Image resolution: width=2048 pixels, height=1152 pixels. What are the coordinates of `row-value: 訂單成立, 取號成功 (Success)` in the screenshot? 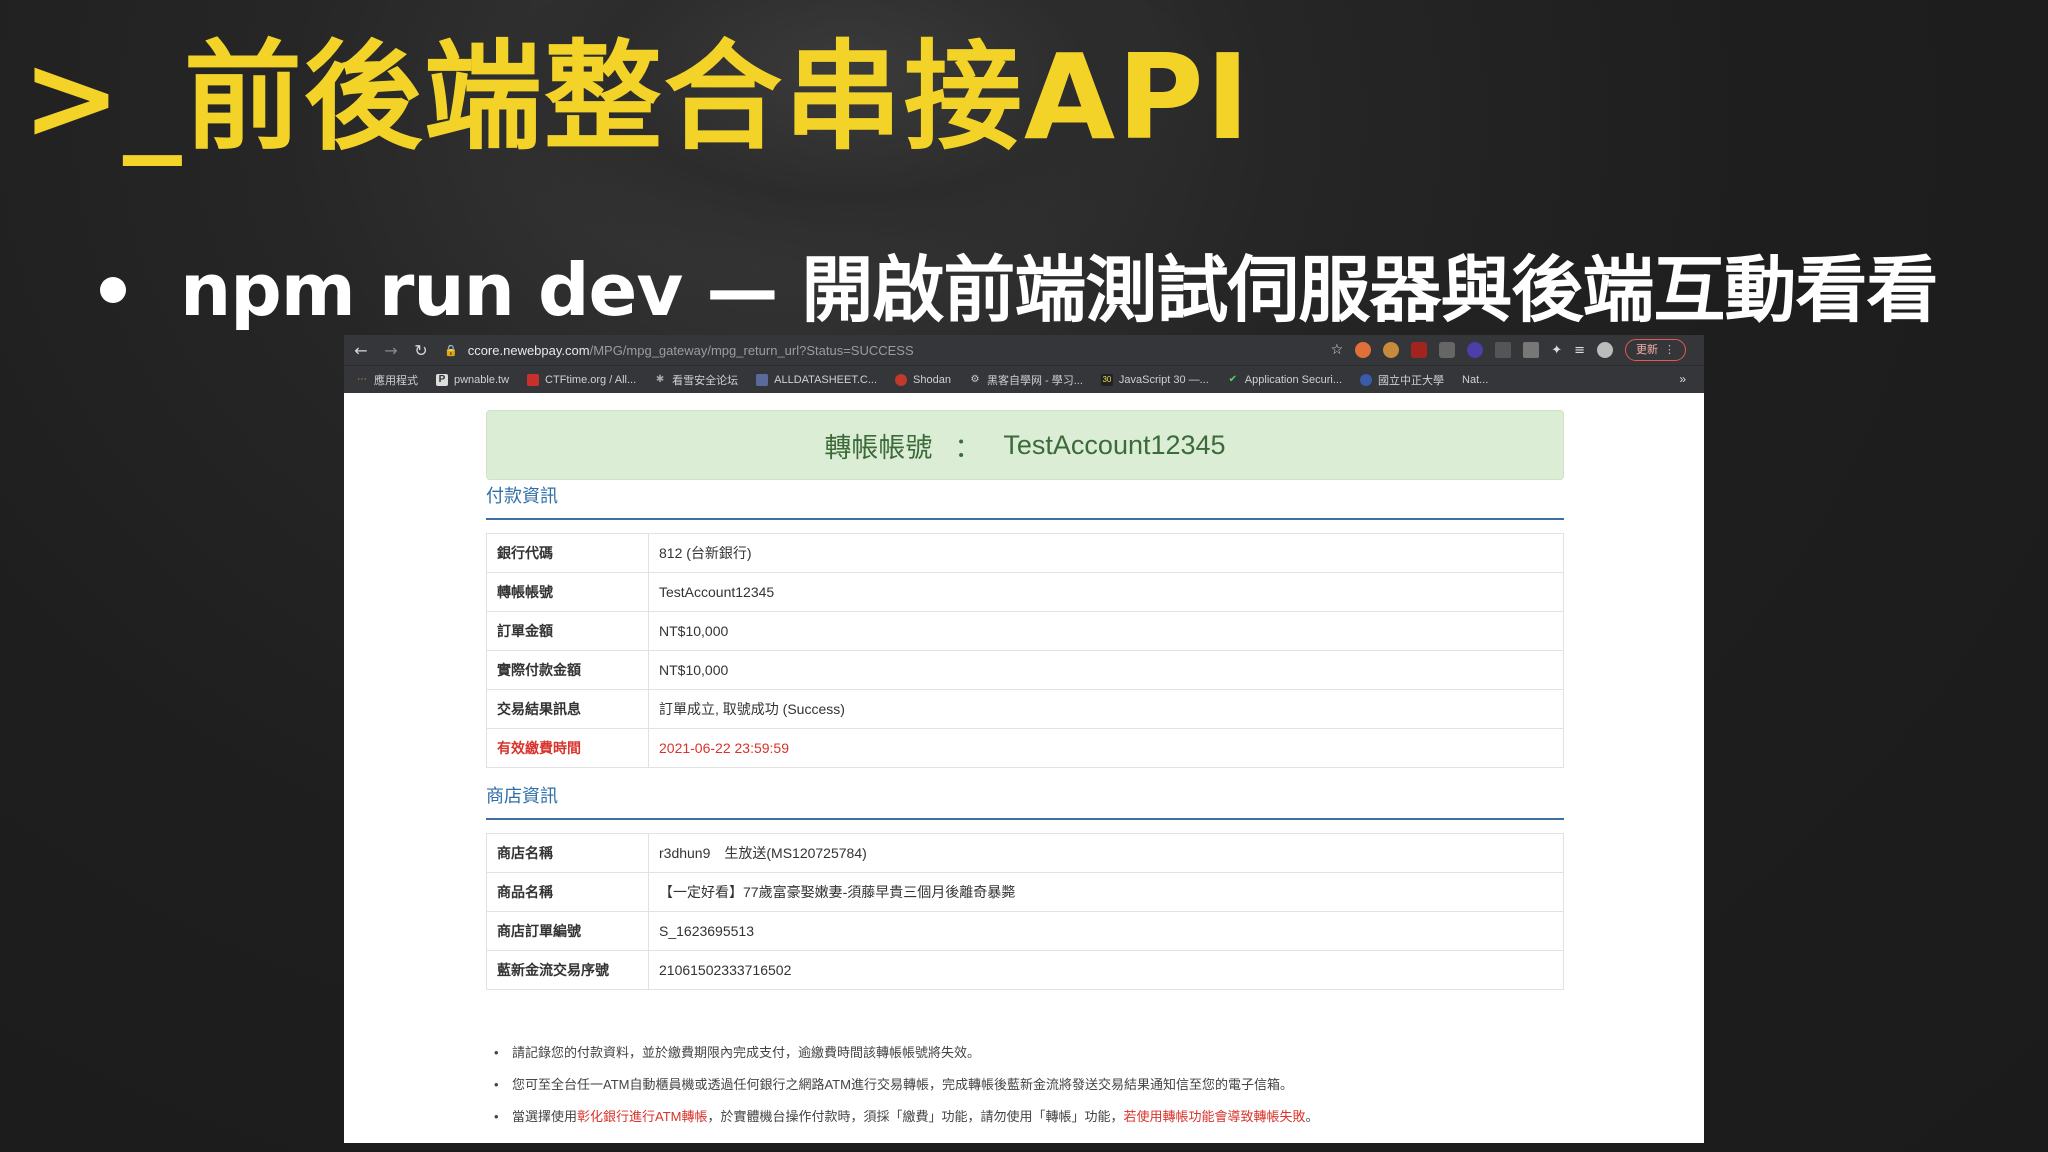 It's located at (1106, 709).